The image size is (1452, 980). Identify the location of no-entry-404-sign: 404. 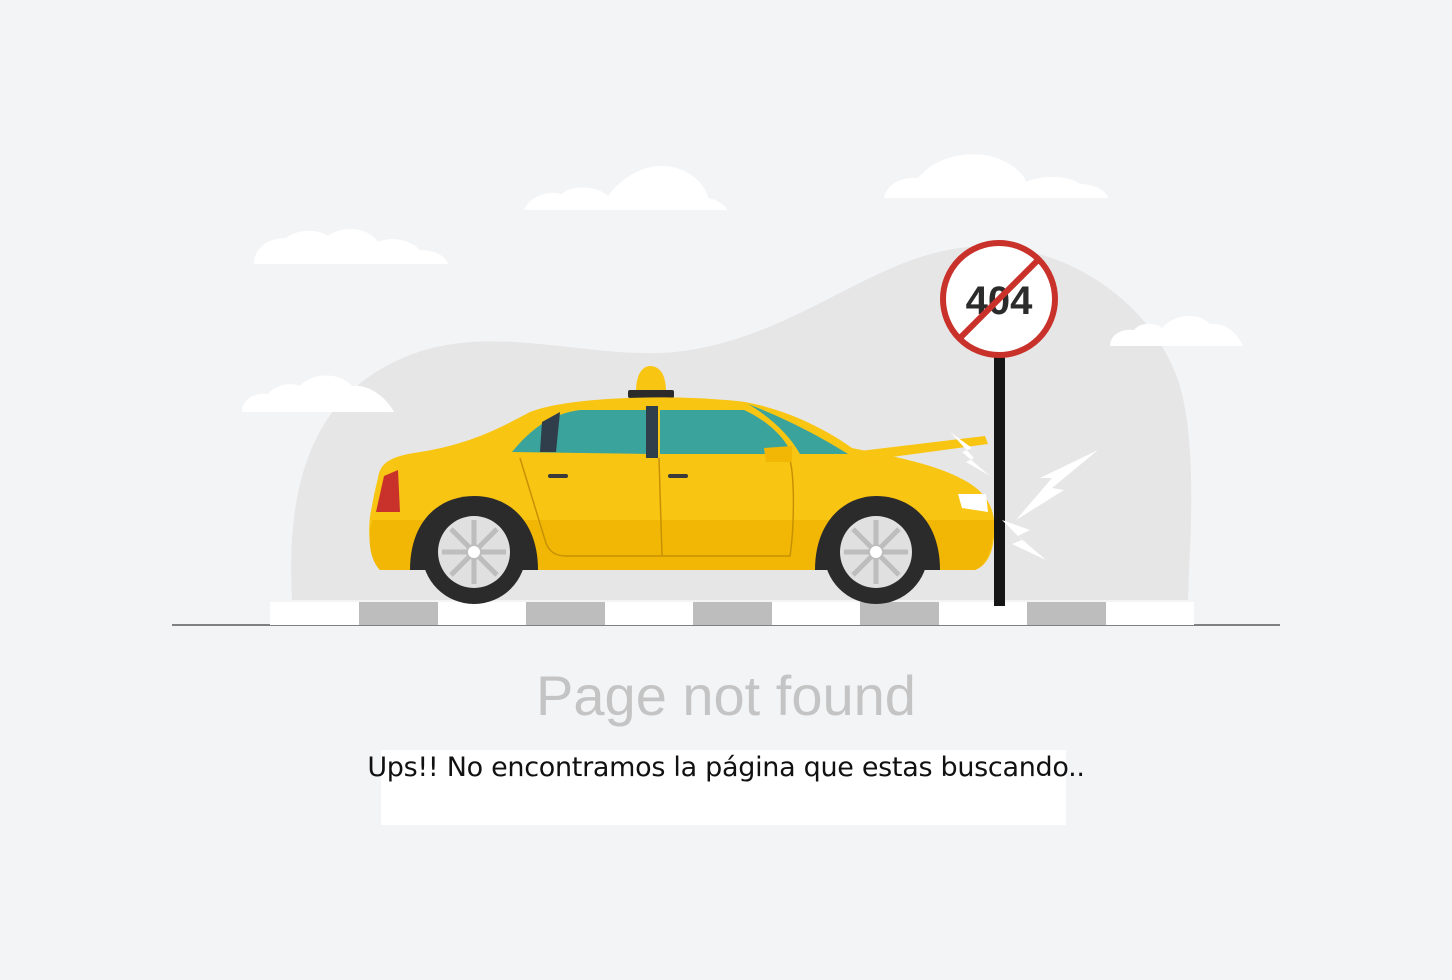
(999, 299).